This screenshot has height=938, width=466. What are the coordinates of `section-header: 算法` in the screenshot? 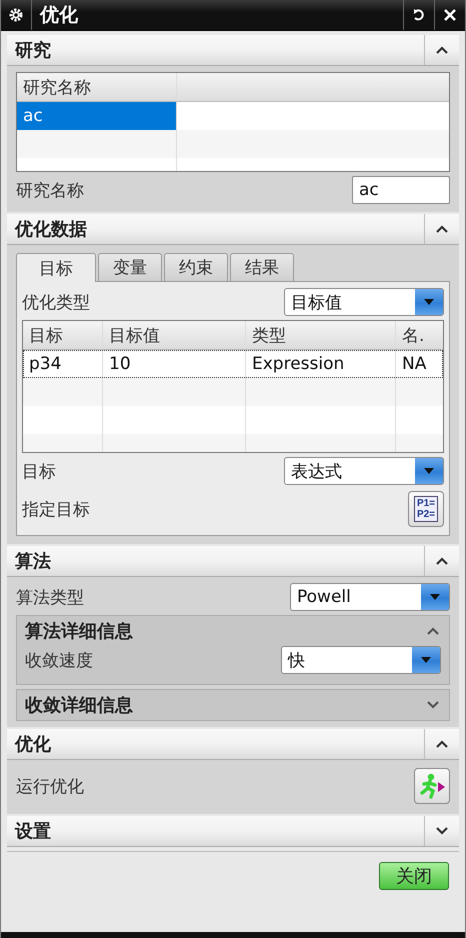 It's located at (233, 561).